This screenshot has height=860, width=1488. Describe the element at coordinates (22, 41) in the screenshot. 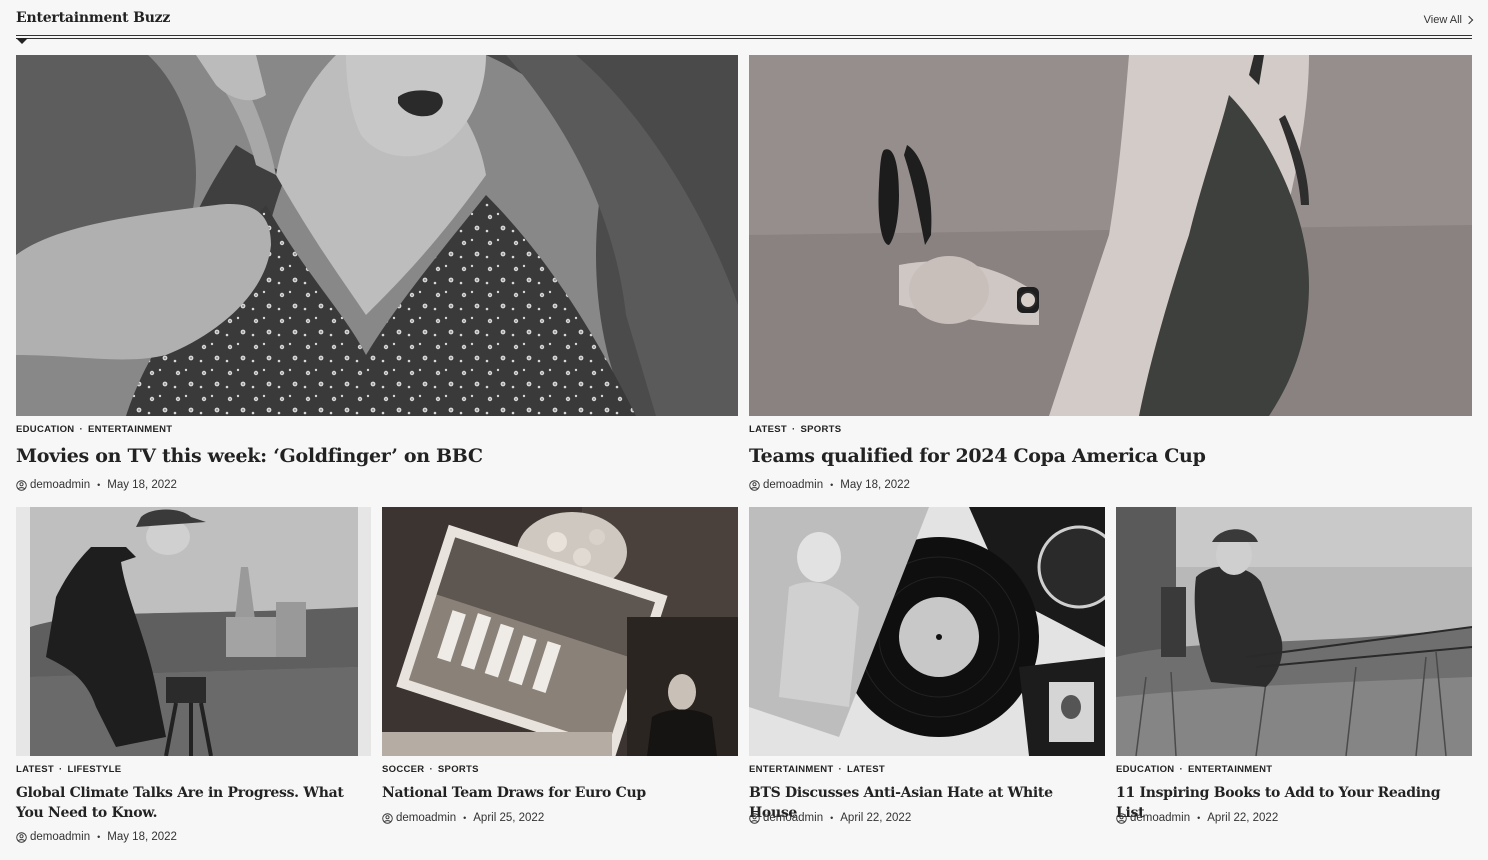

I see `triangle-marker-icon` at that location.